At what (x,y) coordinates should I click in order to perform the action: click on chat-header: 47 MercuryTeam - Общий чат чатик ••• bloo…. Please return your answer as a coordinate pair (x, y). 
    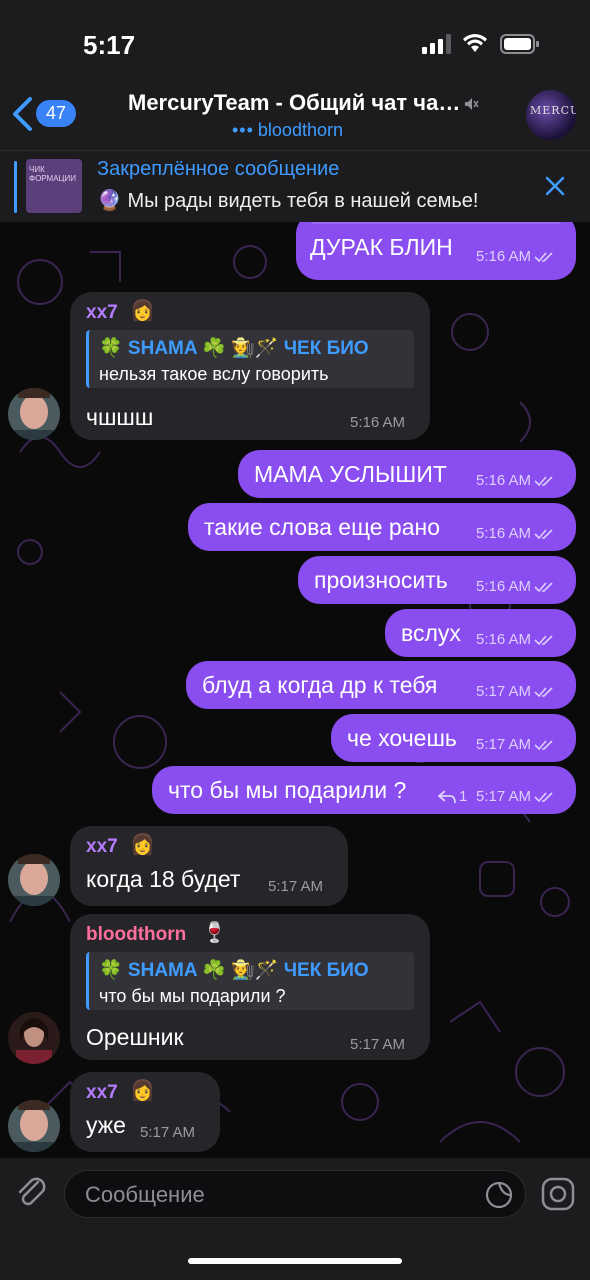
    Looking at the image, I should click on (295, 115).